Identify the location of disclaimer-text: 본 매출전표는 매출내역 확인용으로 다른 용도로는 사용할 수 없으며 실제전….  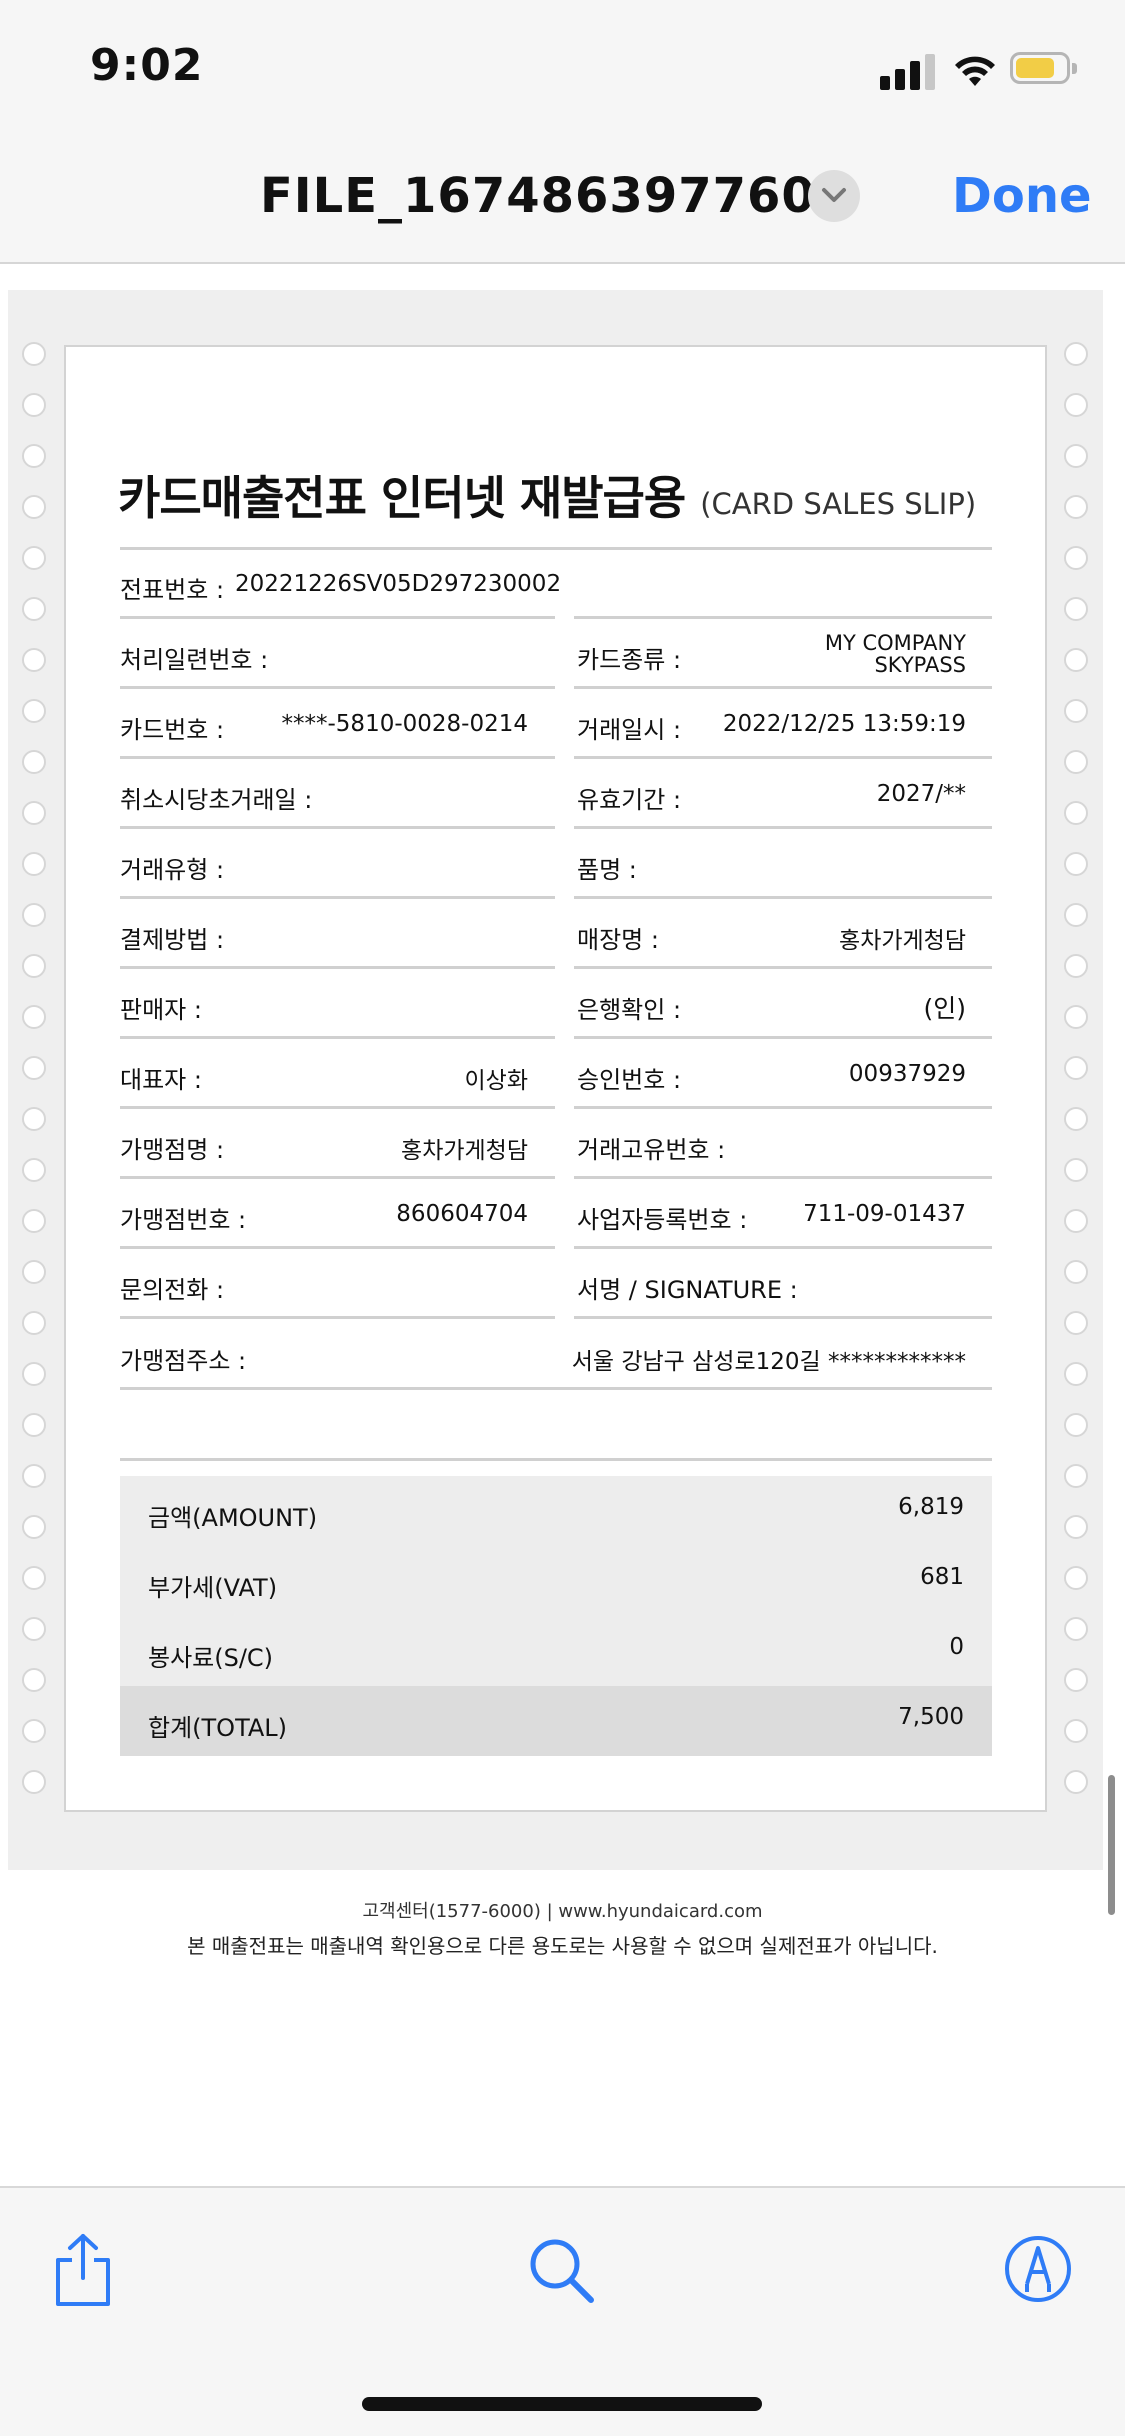
(562, 1946).